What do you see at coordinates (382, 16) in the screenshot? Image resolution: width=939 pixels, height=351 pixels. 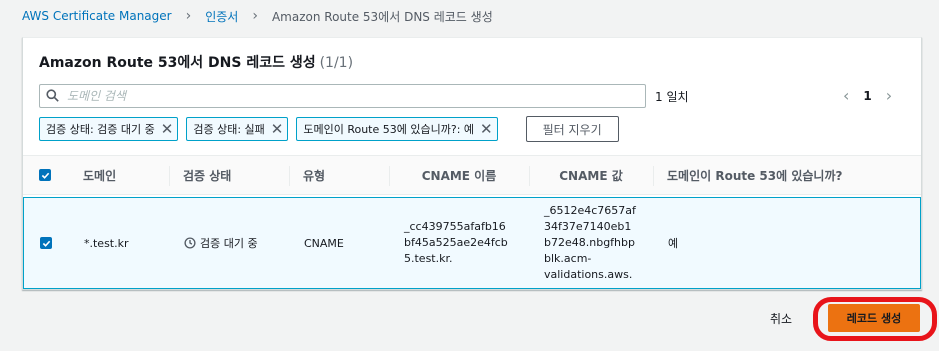 I see `breadcrumb-current: Amazon Route 53에서 DNS 레코드 생성` at bounding box center [382, 16].